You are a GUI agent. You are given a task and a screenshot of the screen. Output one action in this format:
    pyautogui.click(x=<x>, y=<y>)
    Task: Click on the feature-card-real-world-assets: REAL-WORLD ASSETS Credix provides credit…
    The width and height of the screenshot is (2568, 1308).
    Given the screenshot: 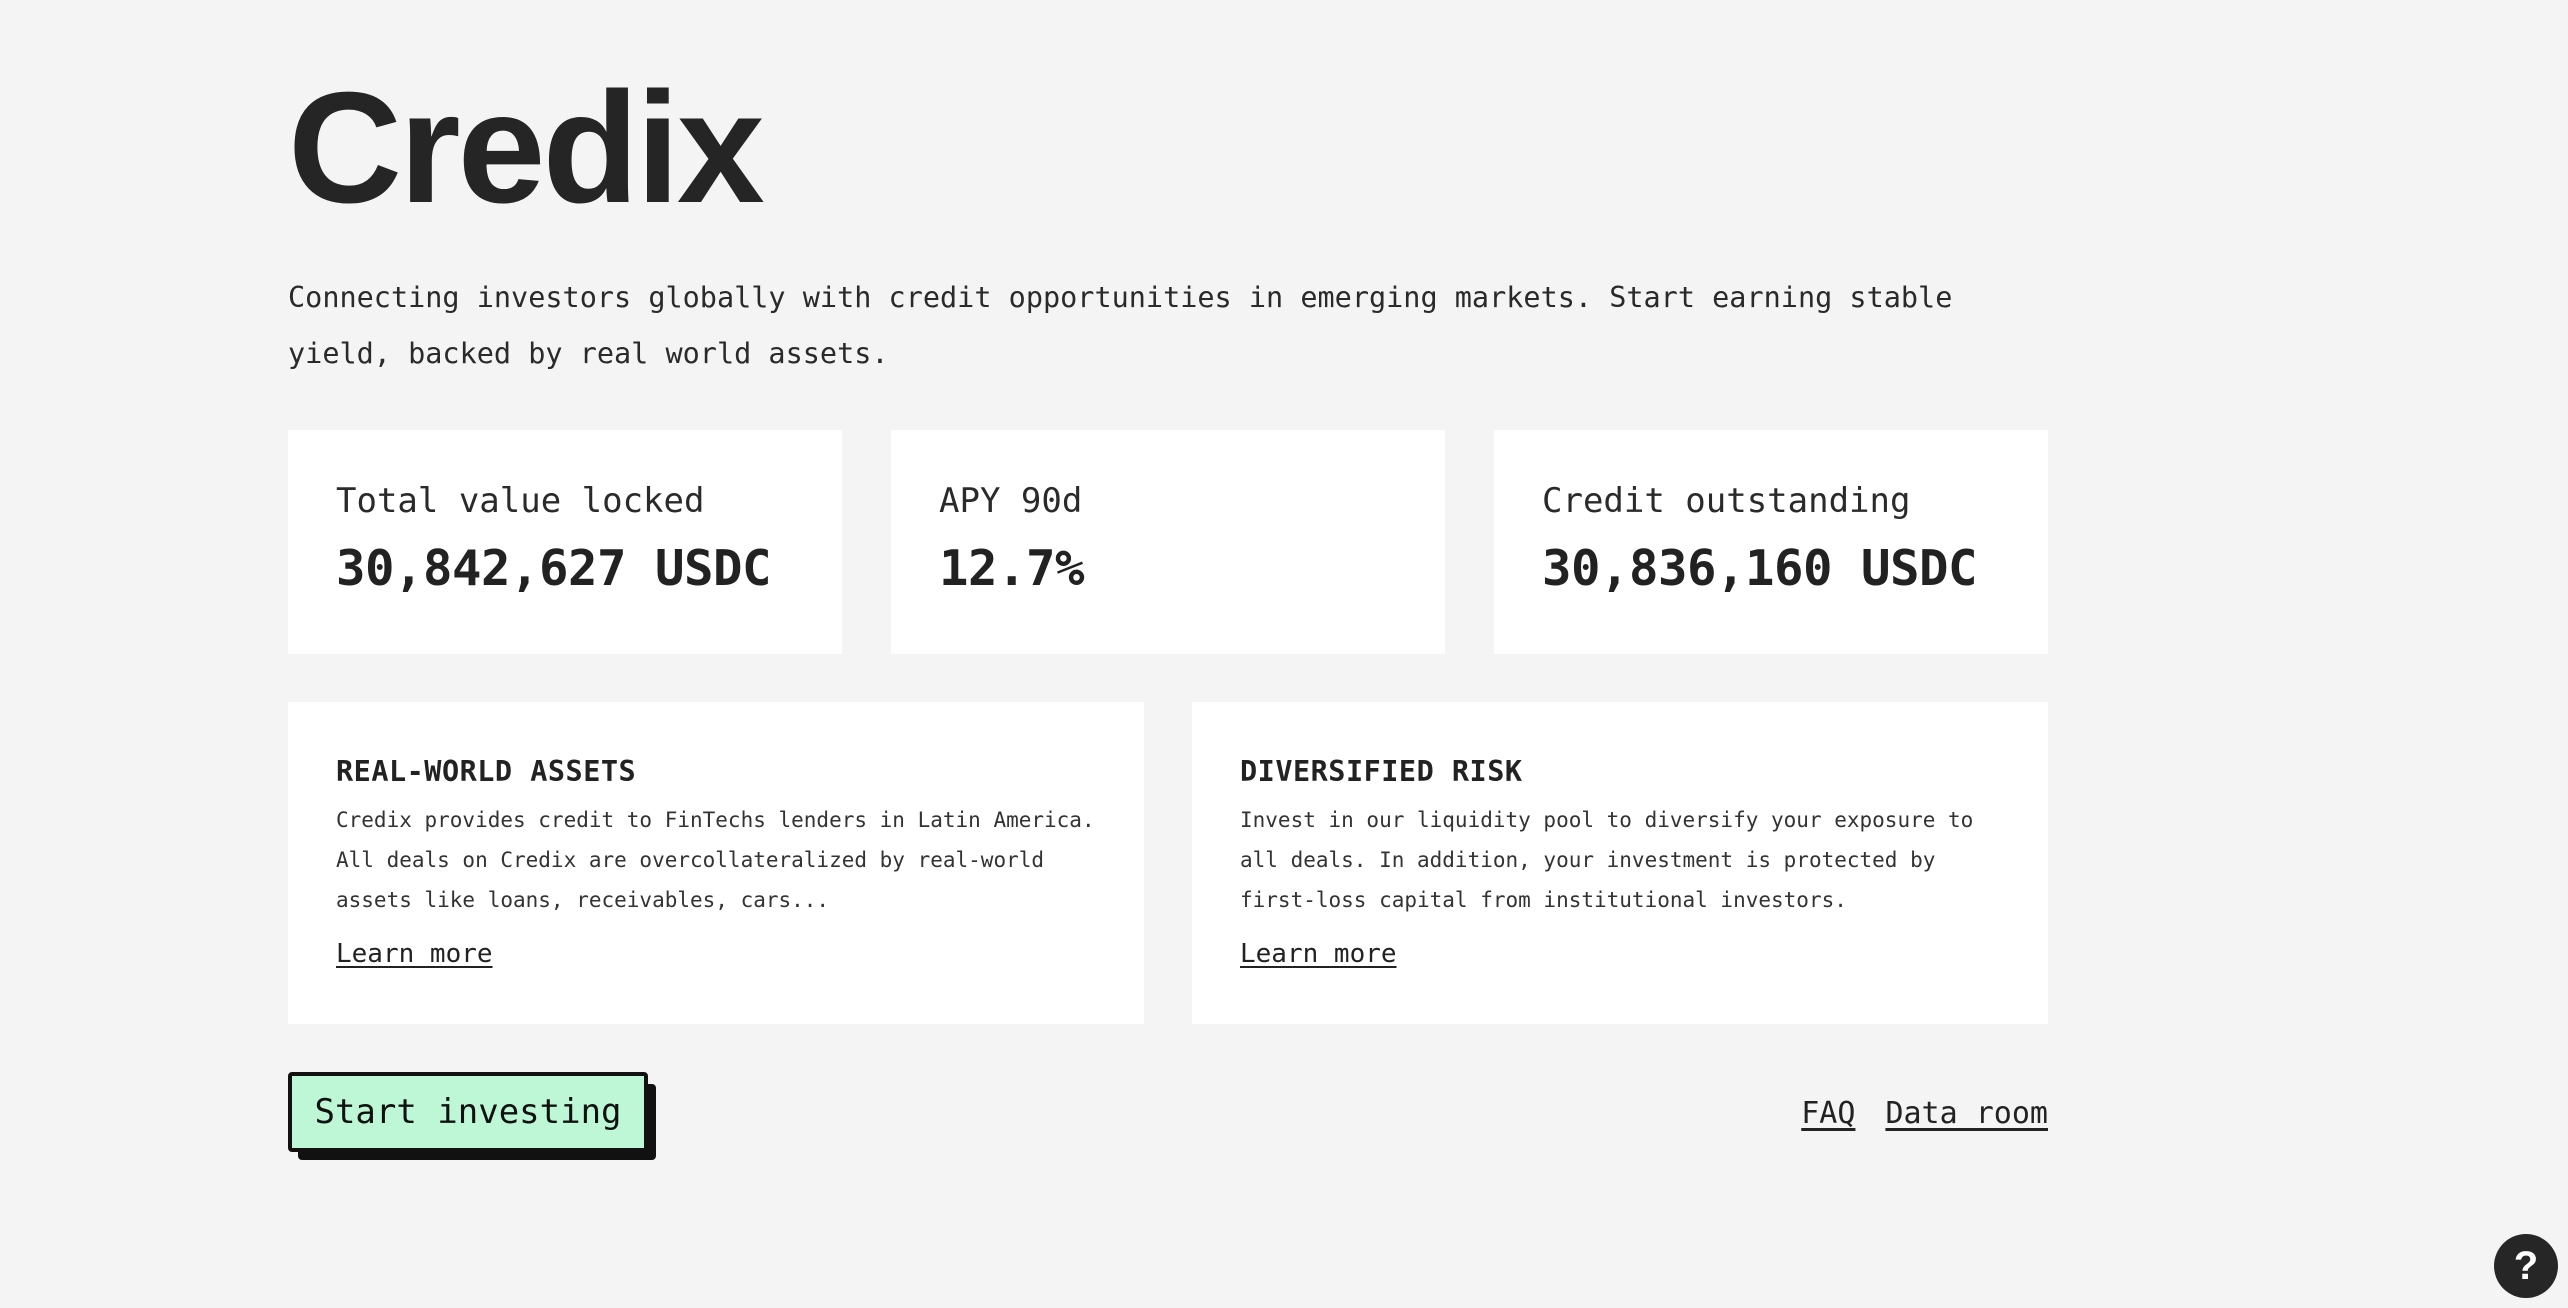 What is the action you would take?
    pyautogui.click(x=716, y=863)
    